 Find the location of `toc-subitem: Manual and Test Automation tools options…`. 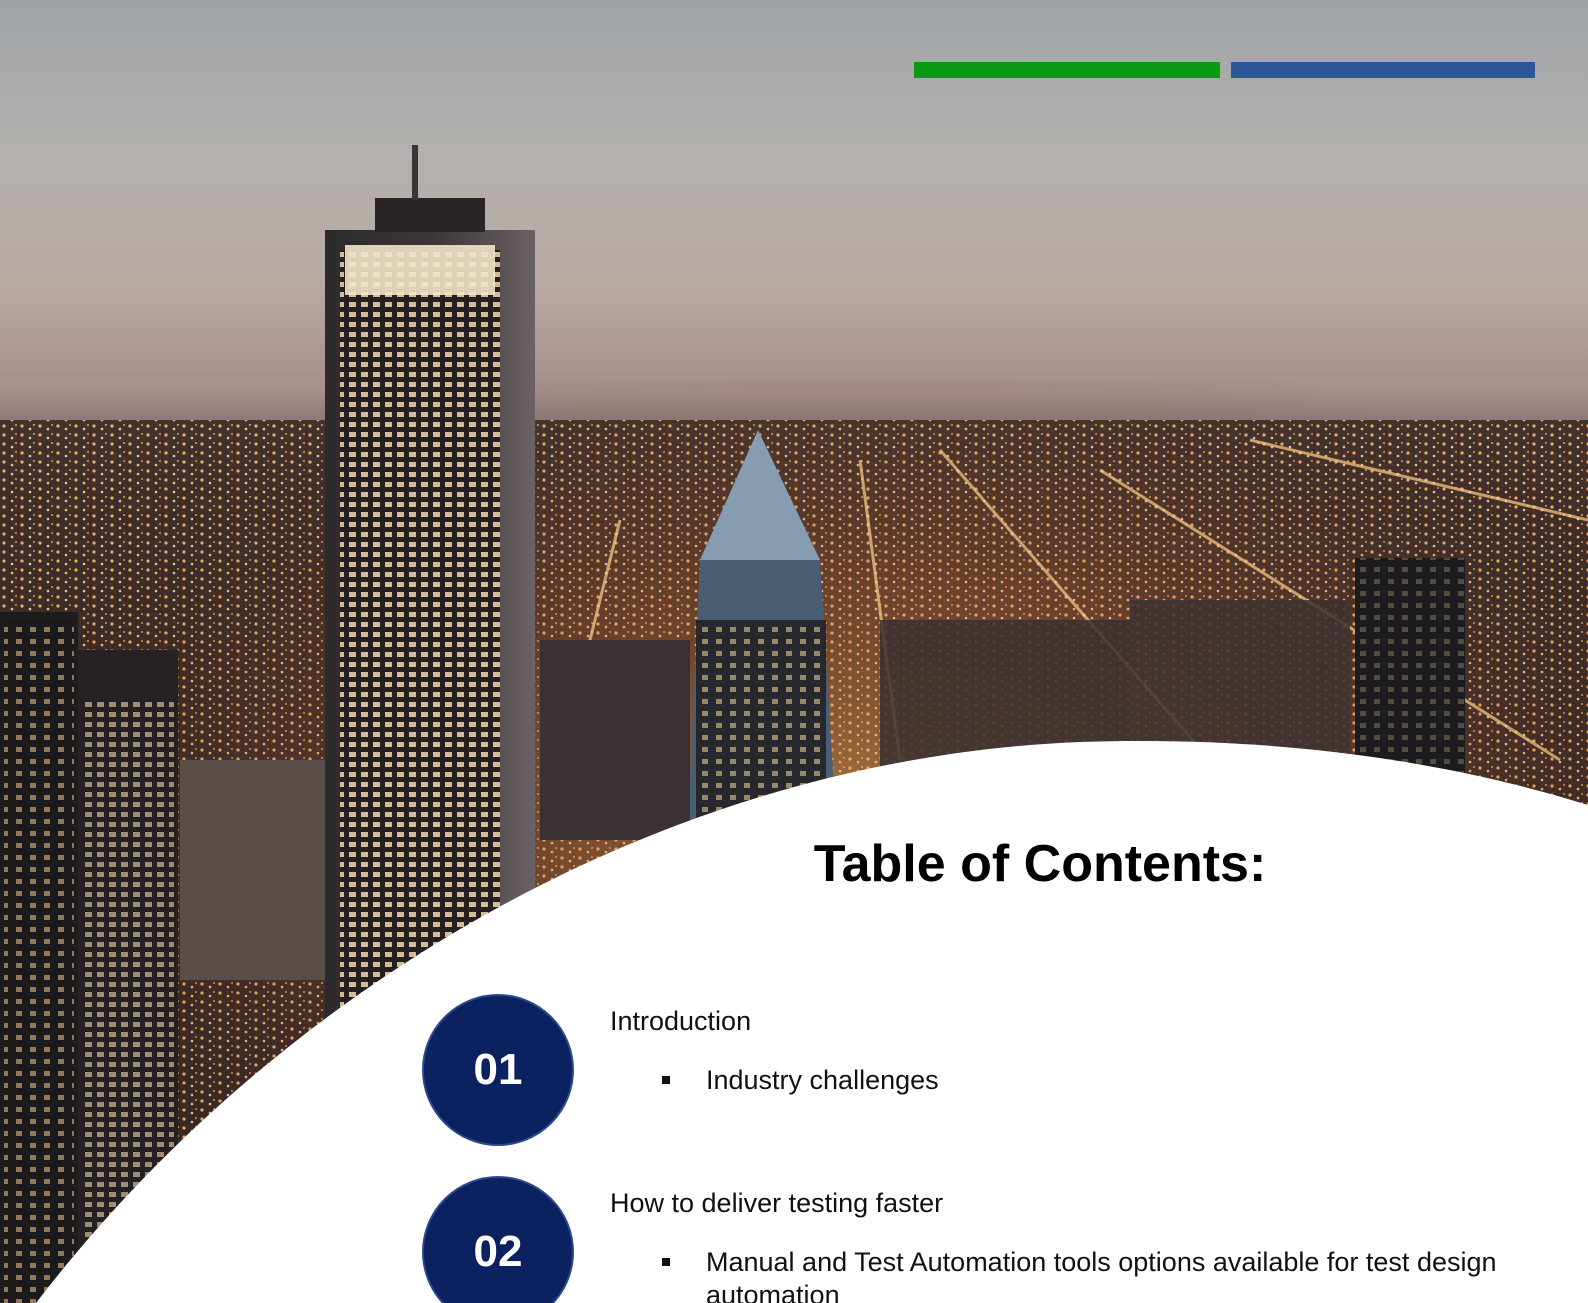

toc-subitem: Manual and Test Automation tools options… is located at coordinates (1078, 1274).